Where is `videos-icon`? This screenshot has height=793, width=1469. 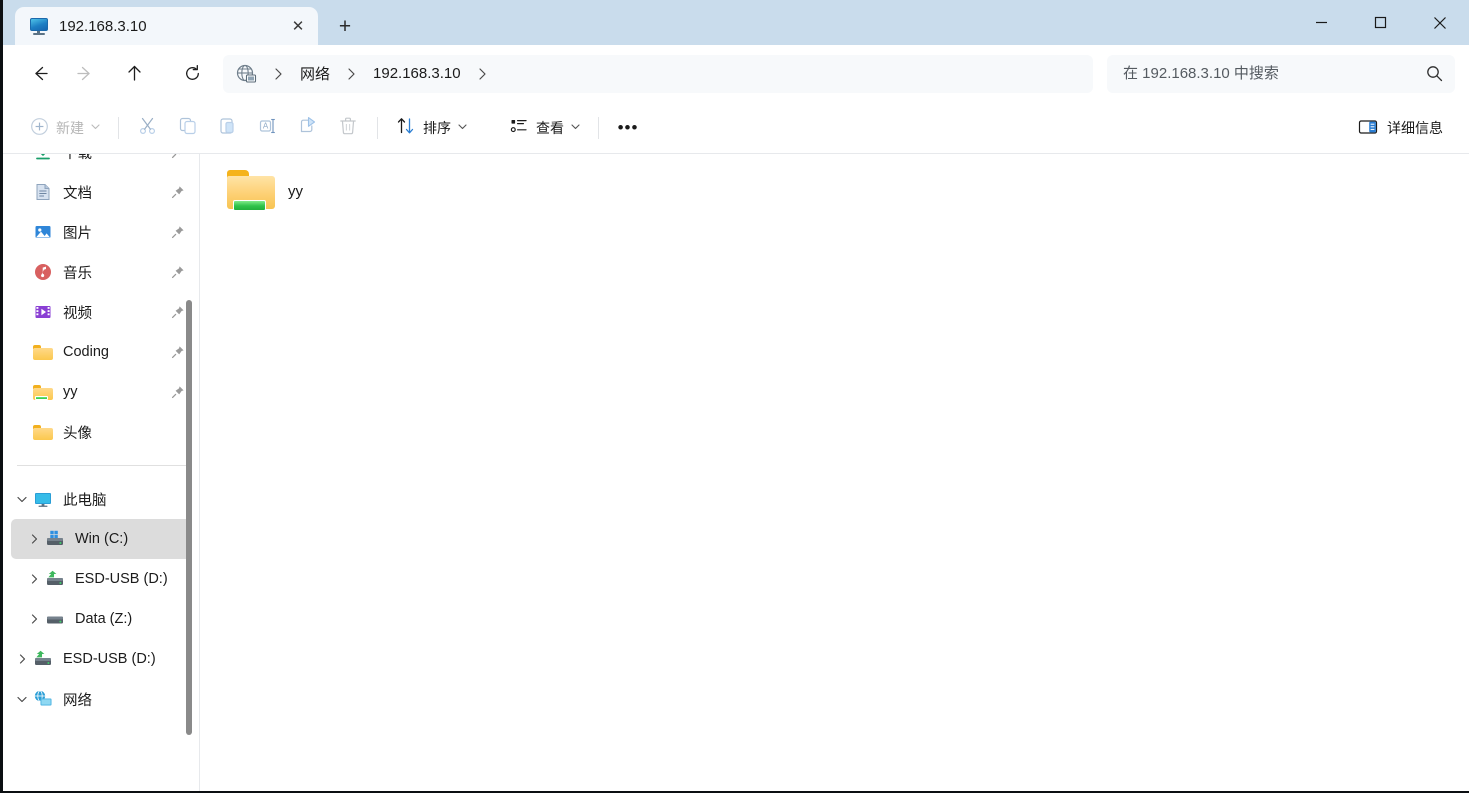
videos-icon is located at coordinates (43, 312).